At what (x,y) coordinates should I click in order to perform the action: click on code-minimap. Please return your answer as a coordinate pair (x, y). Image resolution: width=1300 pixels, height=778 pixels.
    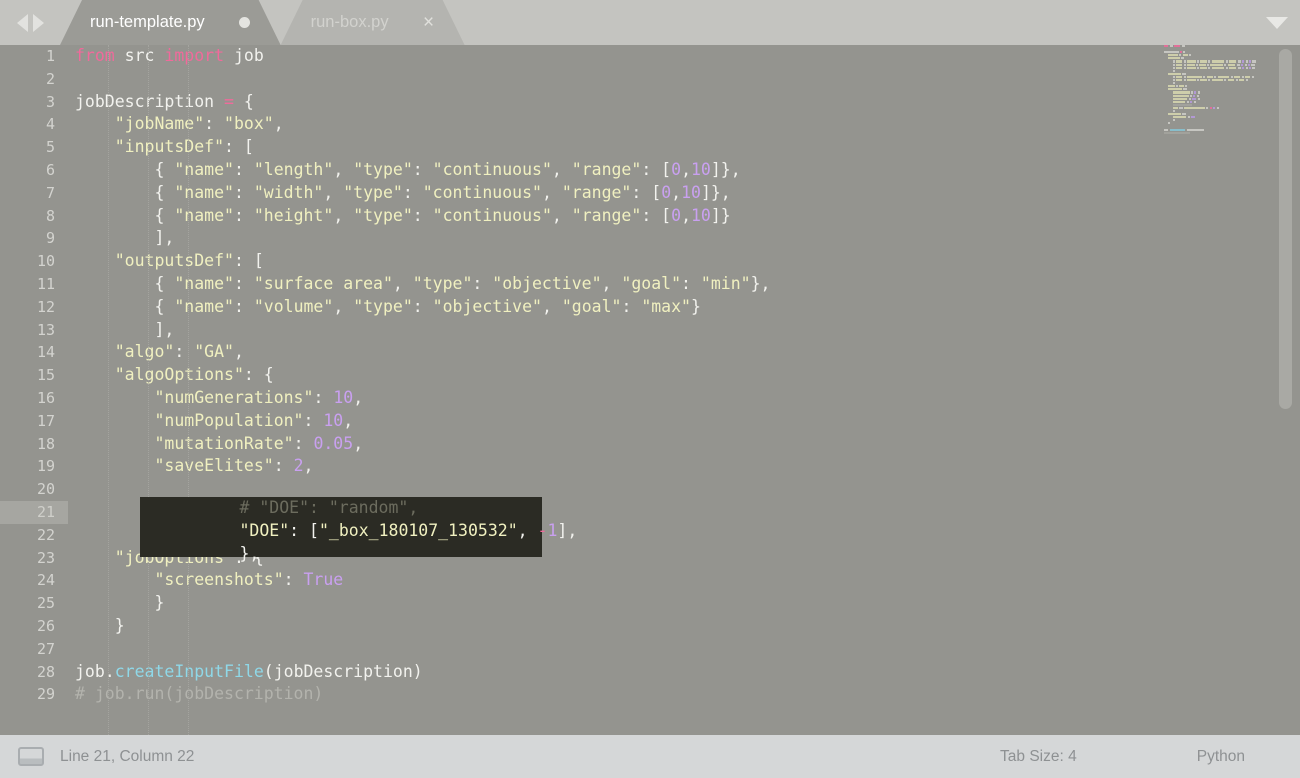
    Looking at the image, I should click on (1216, 390).